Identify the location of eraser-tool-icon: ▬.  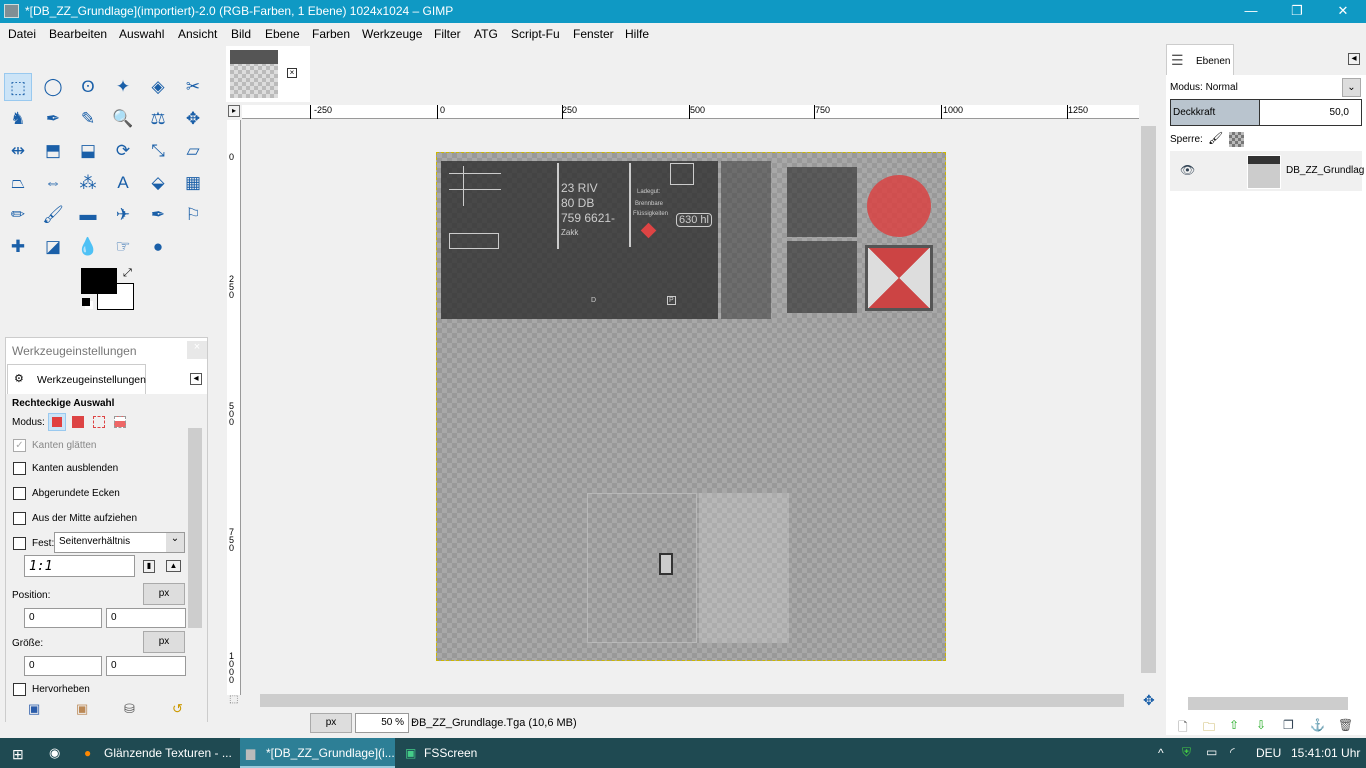
(88, 215).